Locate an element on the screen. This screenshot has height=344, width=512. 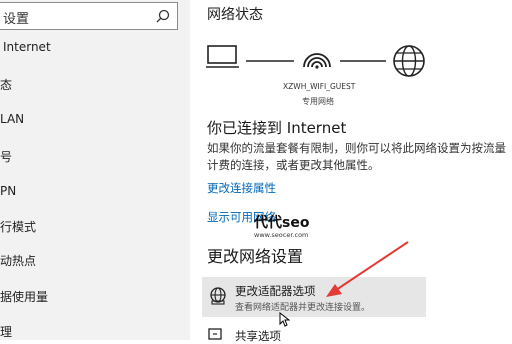
sidebar-item-dialup: 号 is located at coordinates (6, 156).